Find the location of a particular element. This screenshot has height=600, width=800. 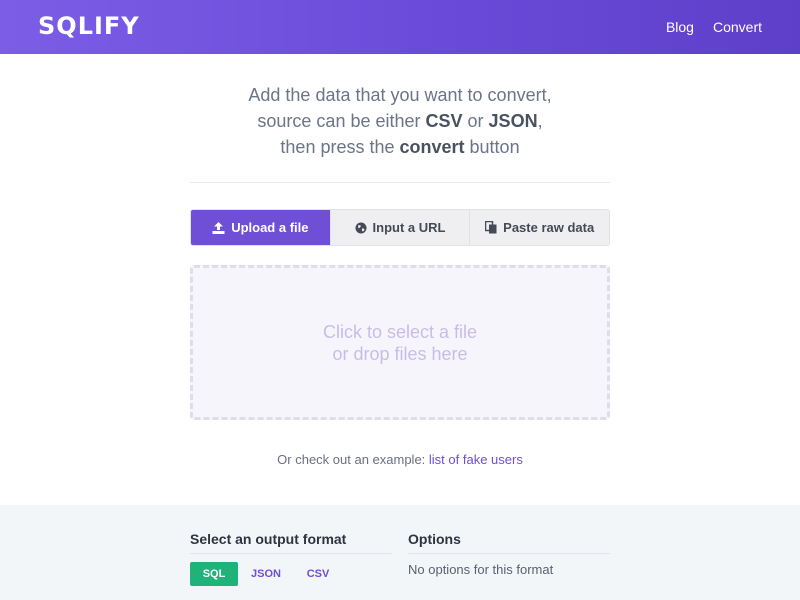

output-format-title: Select an output format is located at coordinates (268, 539).